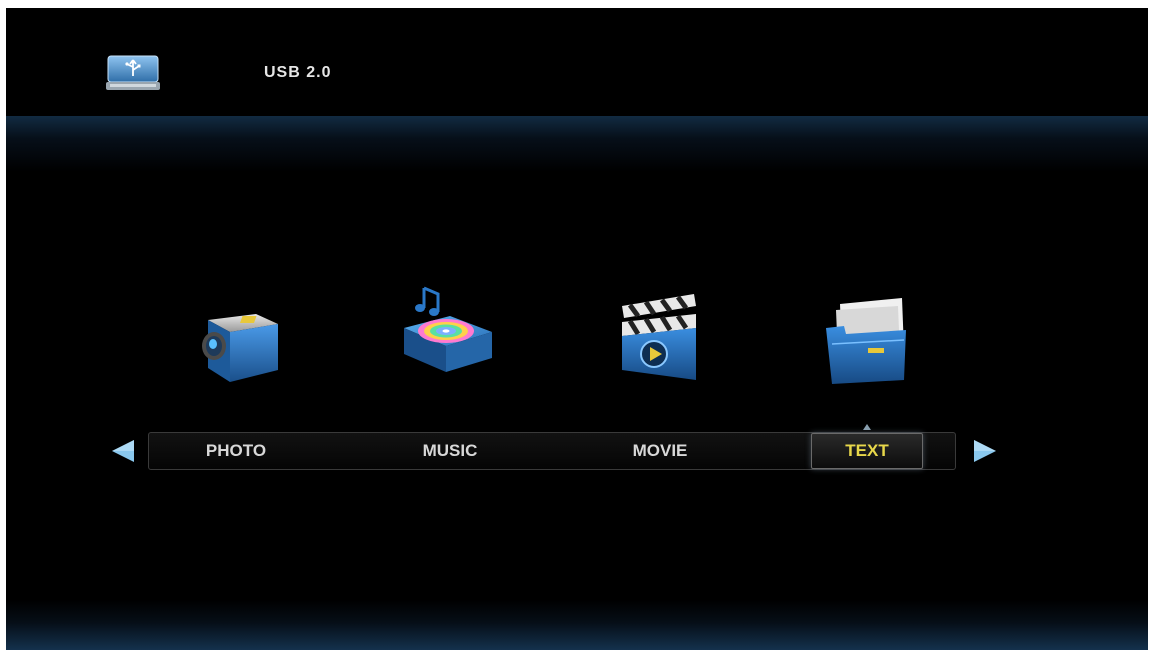 The width and height of the screenshot is (1154, 654). What do you see at coordinates (862, 338) in the screenshot?
I see `document-folder-icon` at bounding box center [862, 338].